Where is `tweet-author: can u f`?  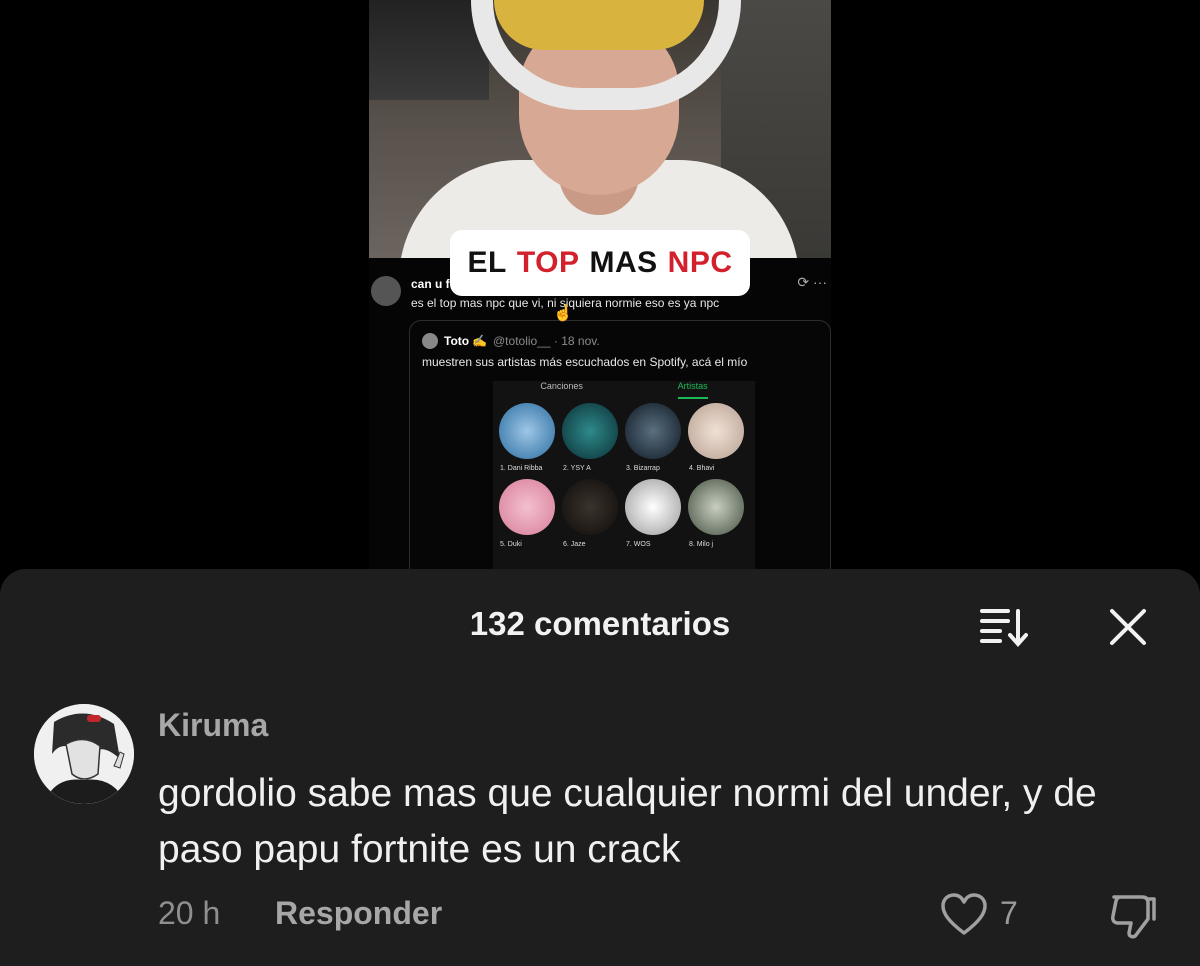 tweet-author: can u f is located at coordinates (430, 284).